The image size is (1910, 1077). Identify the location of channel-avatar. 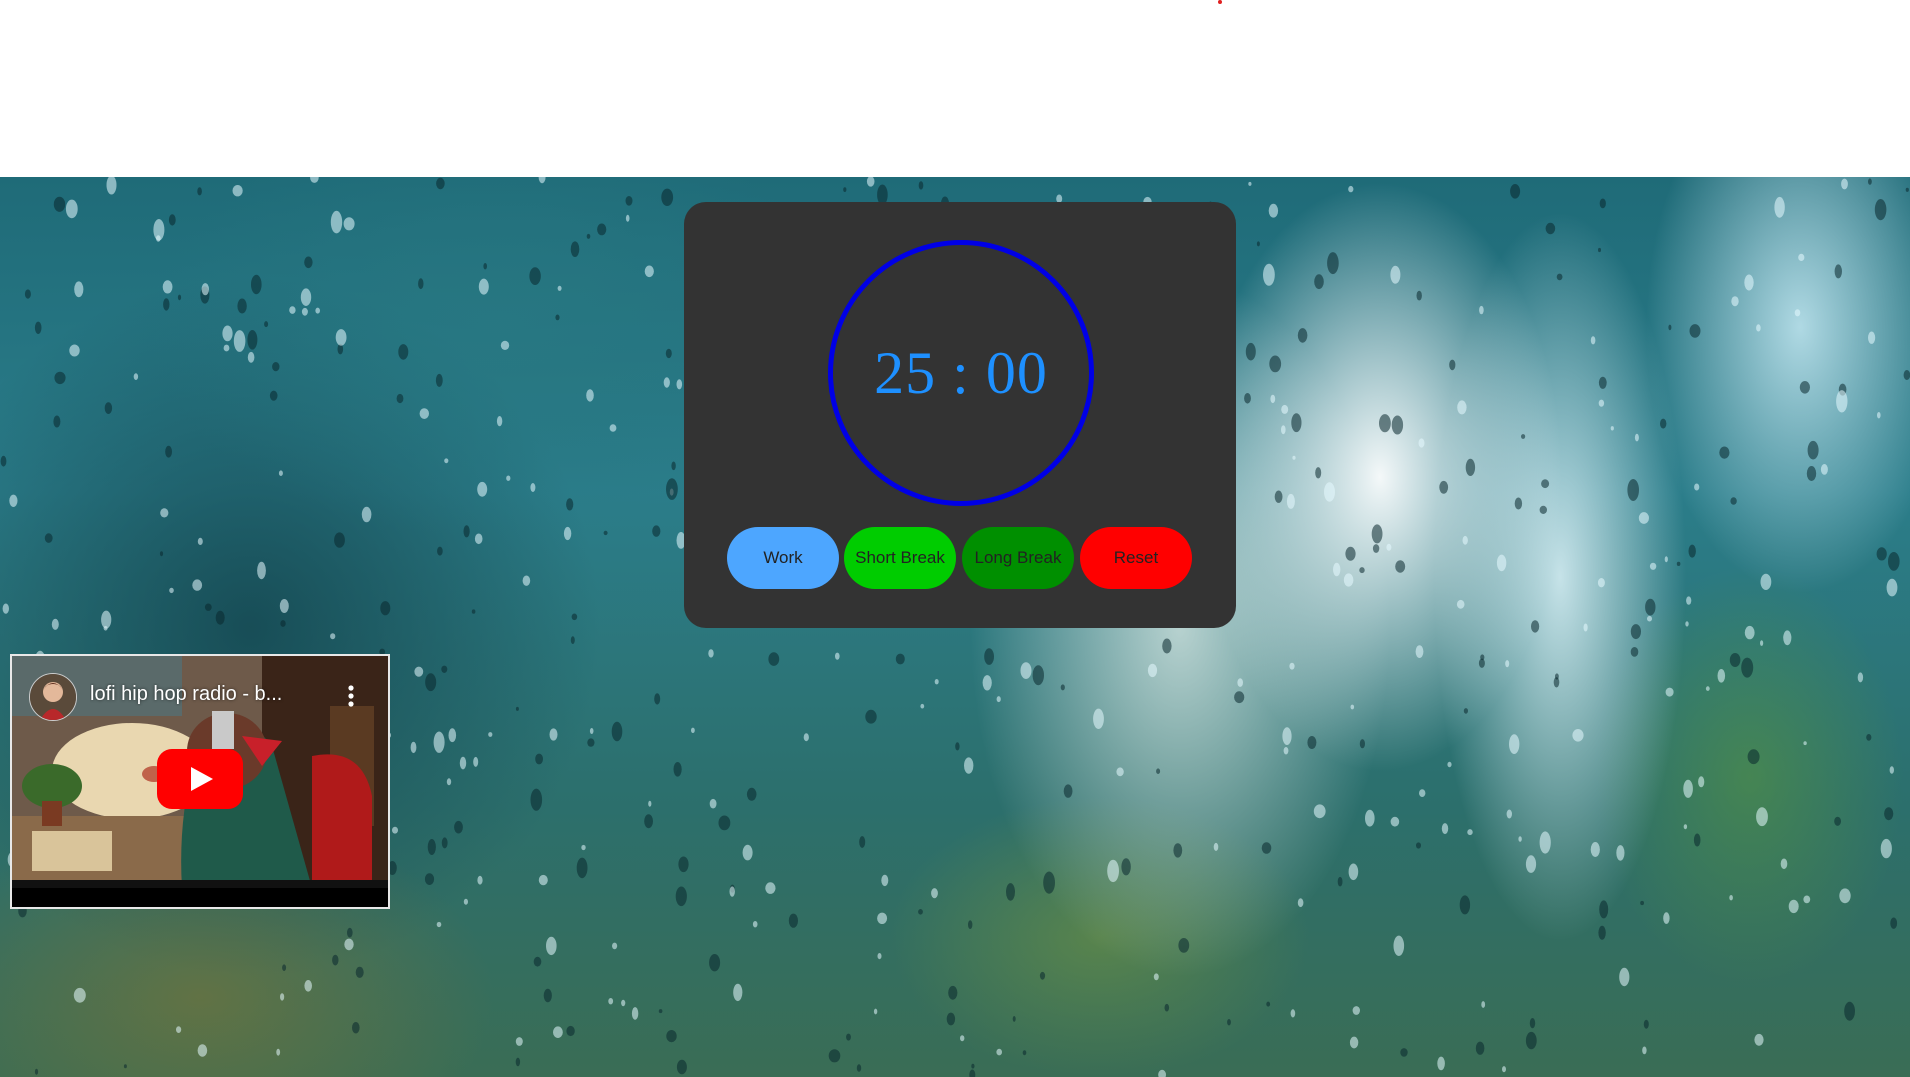
(53, 697).